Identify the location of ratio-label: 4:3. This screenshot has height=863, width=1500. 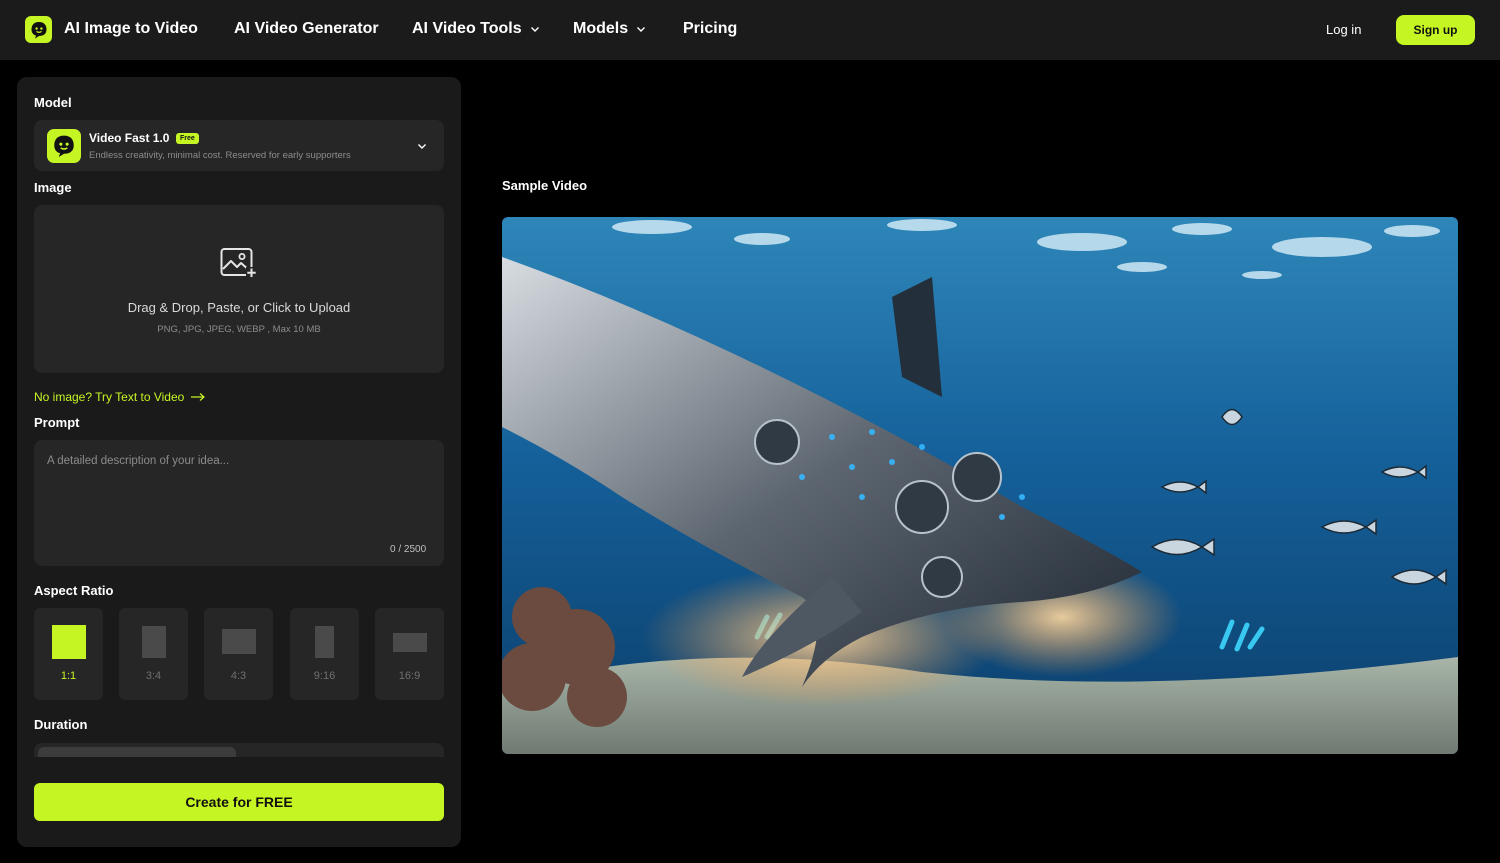
(238, 676).